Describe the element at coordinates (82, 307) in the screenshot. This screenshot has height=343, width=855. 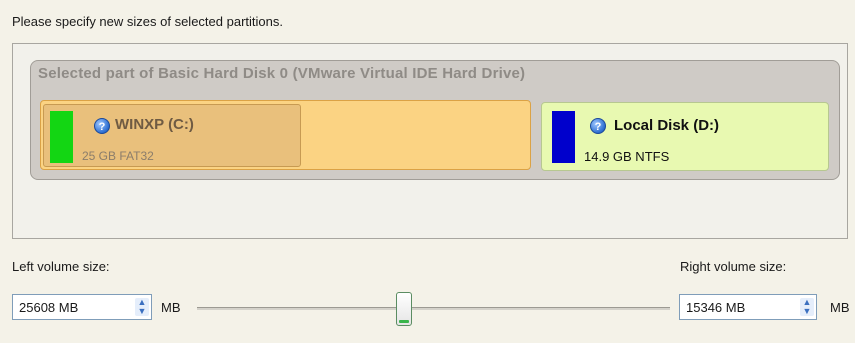
I see `left-volume-input: 25608 MB ▲ ▼` at that location.